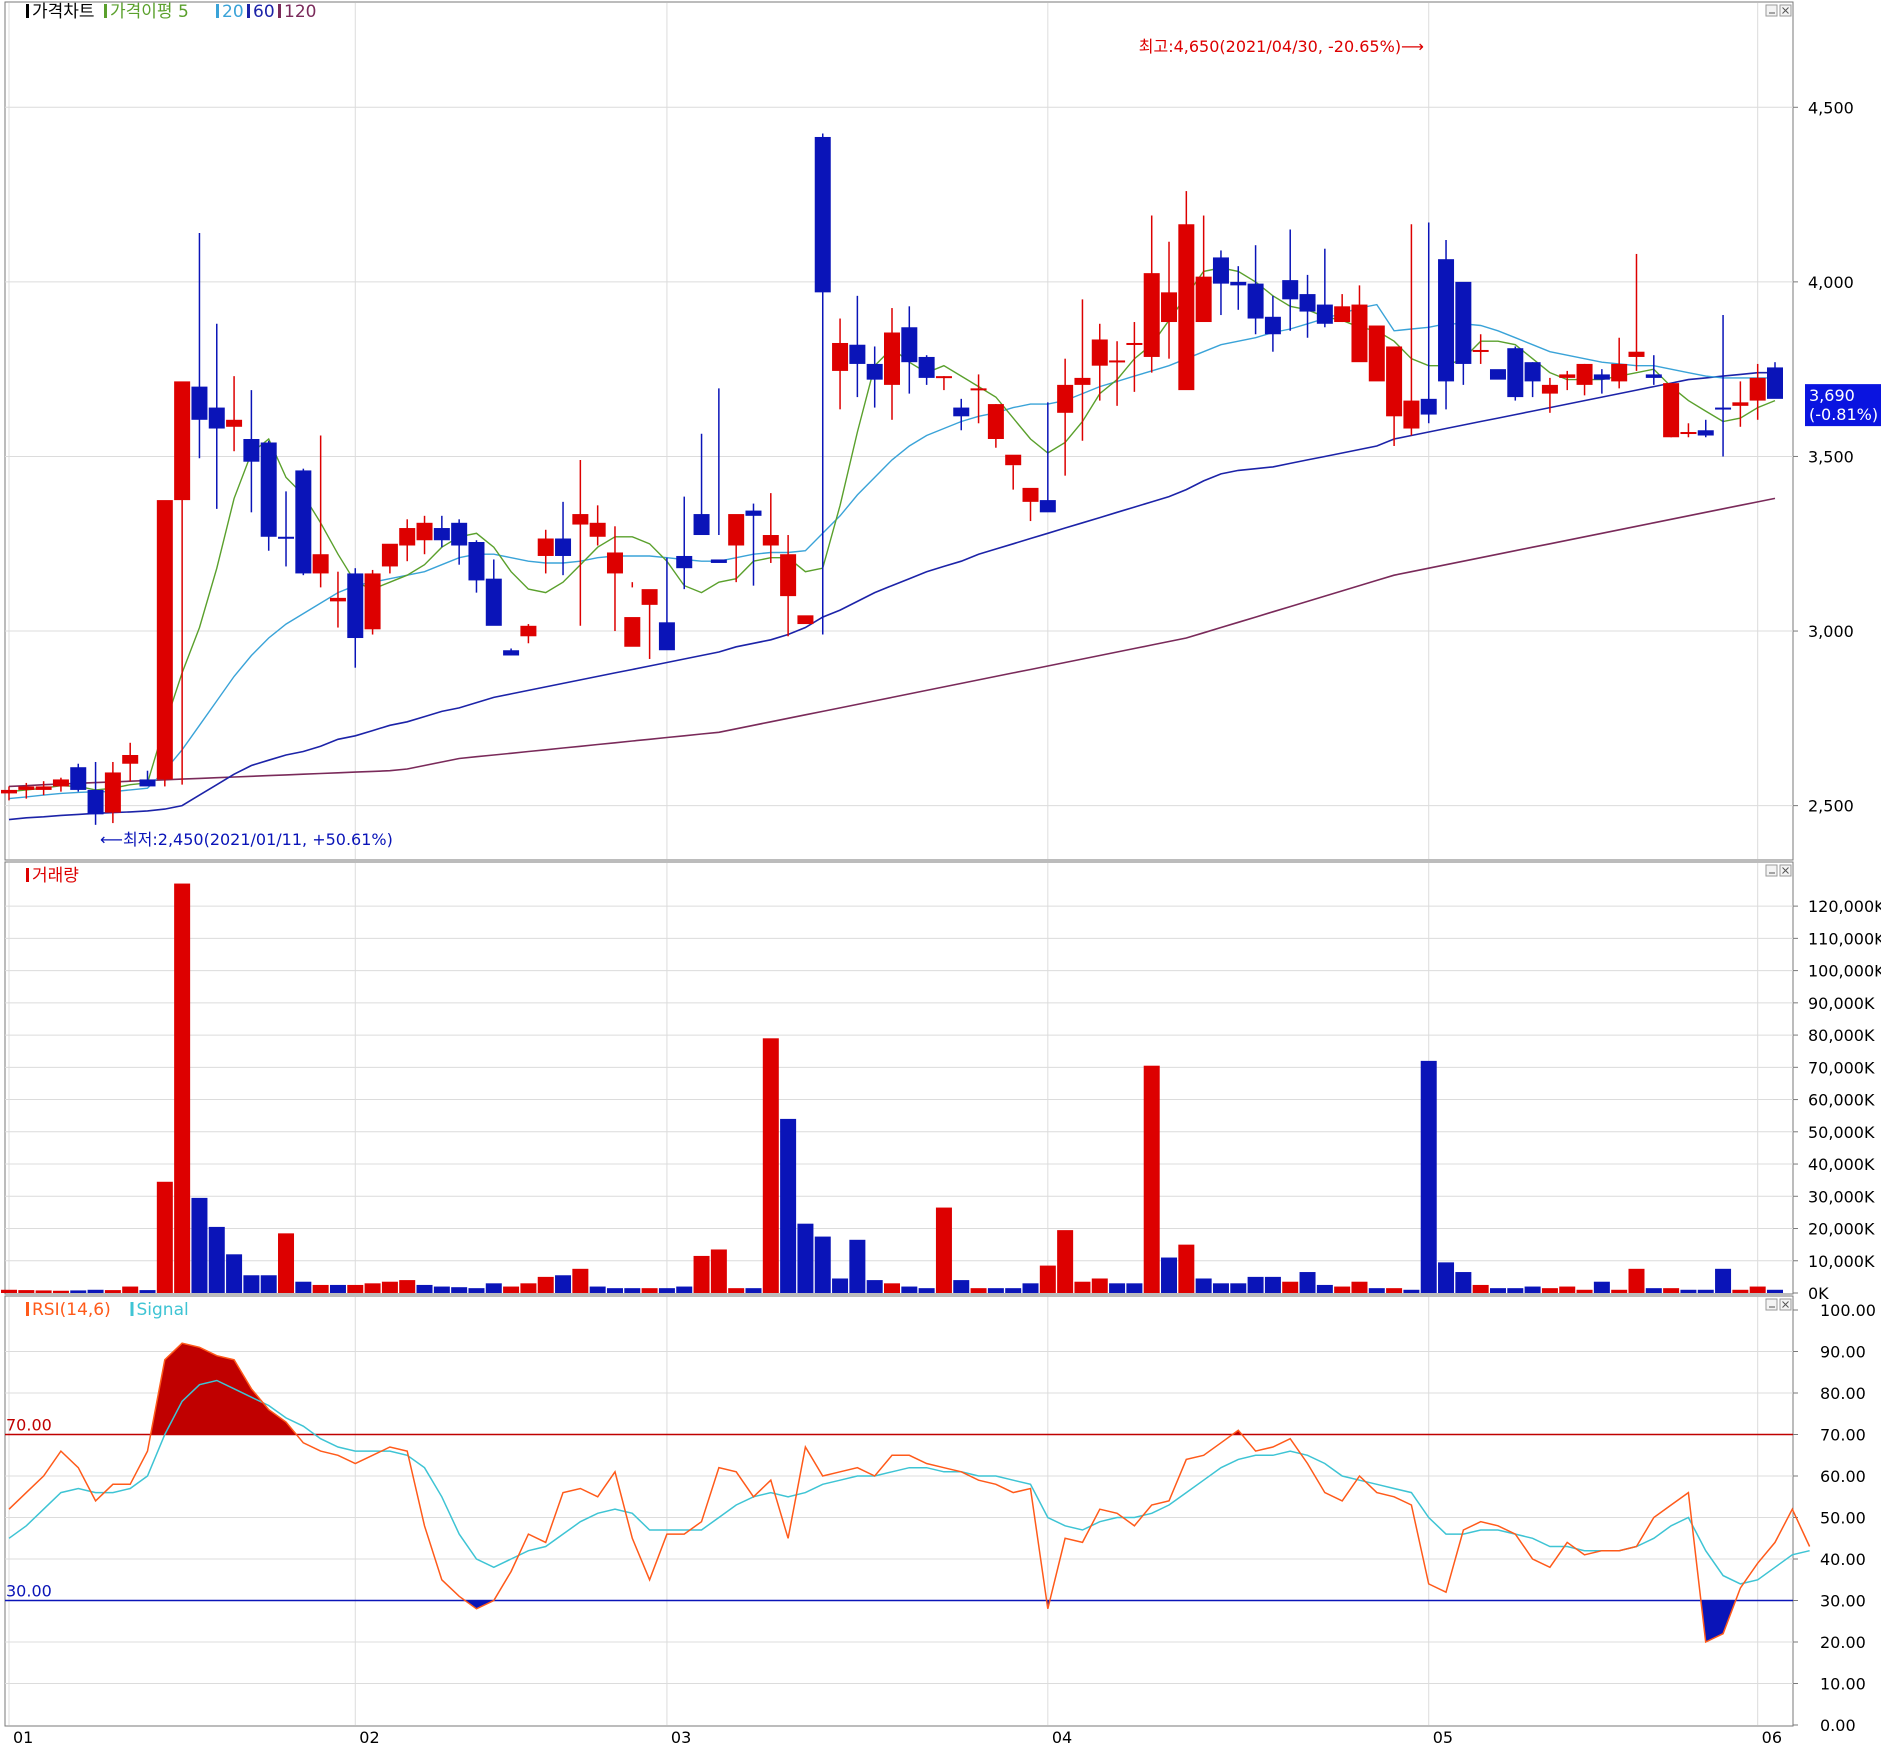 Image resolution: width=1881 pixels, height=1753 pixels. What do you see at coordinates (163, 1310) in the screenshot?
I see `legend-label: Signal` at bounding box center [163, 1310].